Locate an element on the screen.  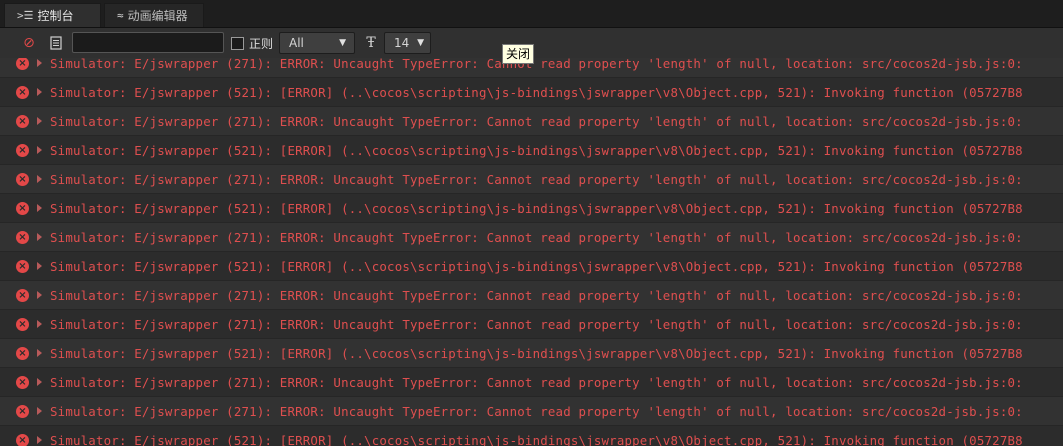
font-size-select: 14 ▼ is located at coordinates (407, 43).